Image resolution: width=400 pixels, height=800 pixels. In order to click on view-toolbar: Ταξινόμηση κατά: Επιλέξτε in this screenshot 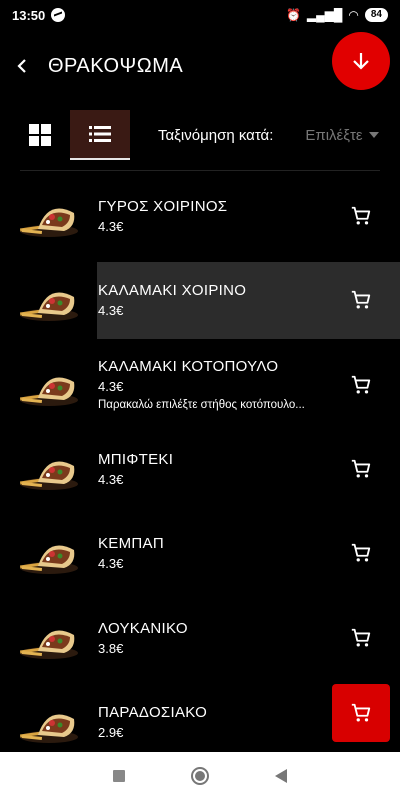, I will do `click(200, 135)`.